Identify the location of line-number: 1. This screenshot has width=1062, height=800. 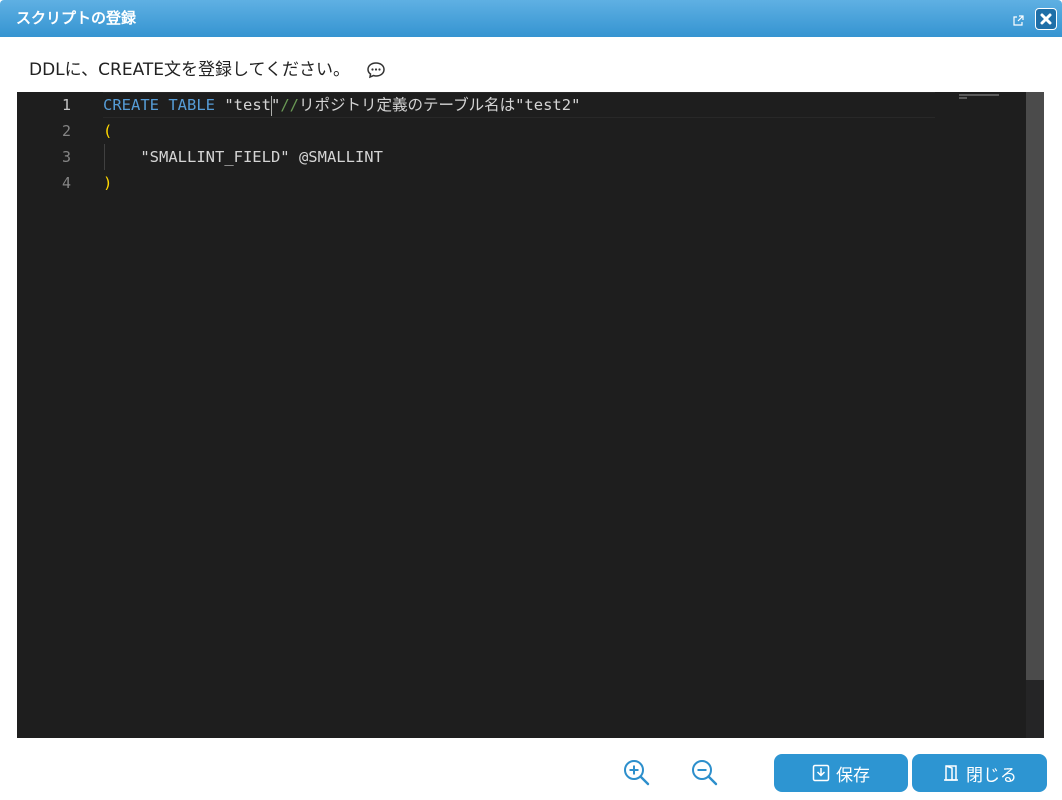
(66, 105).